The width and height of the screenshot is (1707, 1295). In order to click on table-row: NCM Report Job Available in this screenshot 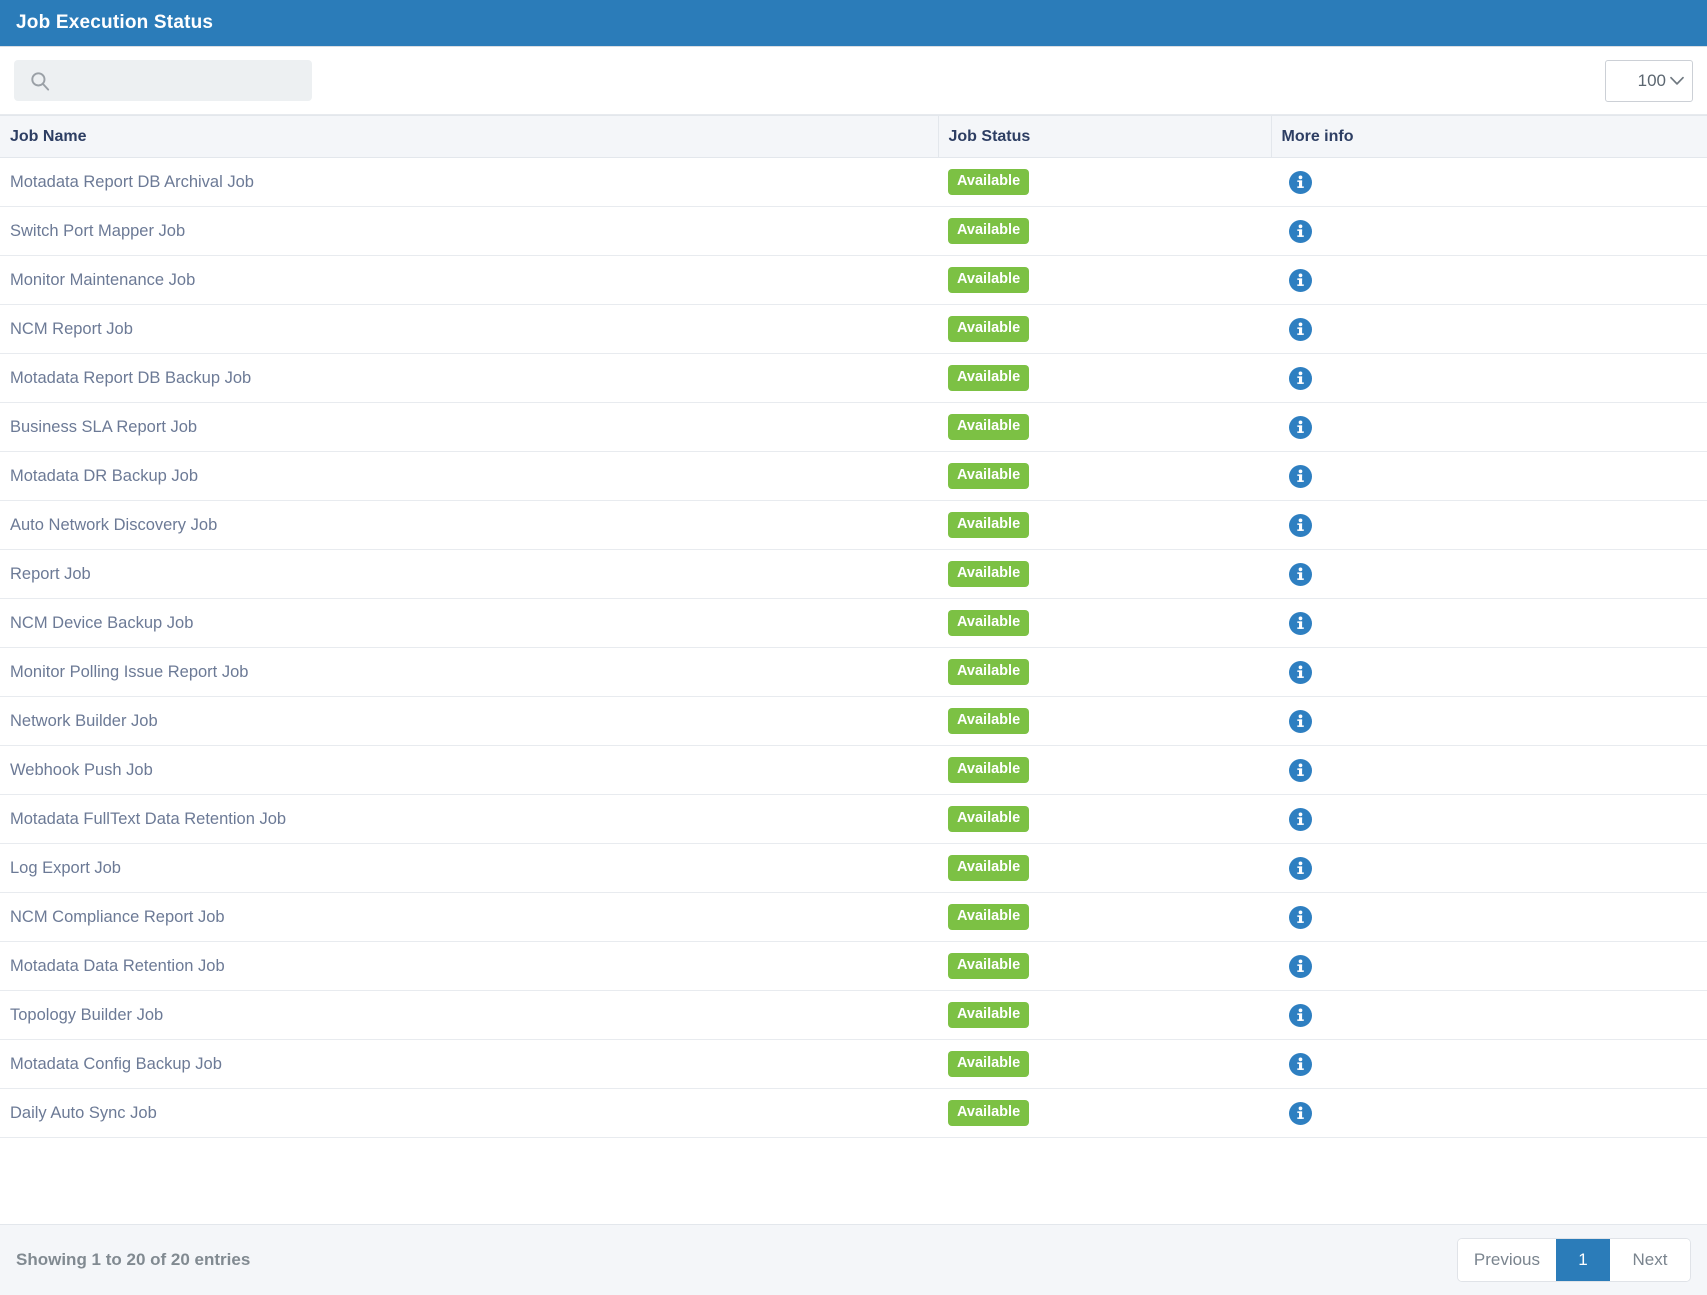, I will do `click(853, 329)`.